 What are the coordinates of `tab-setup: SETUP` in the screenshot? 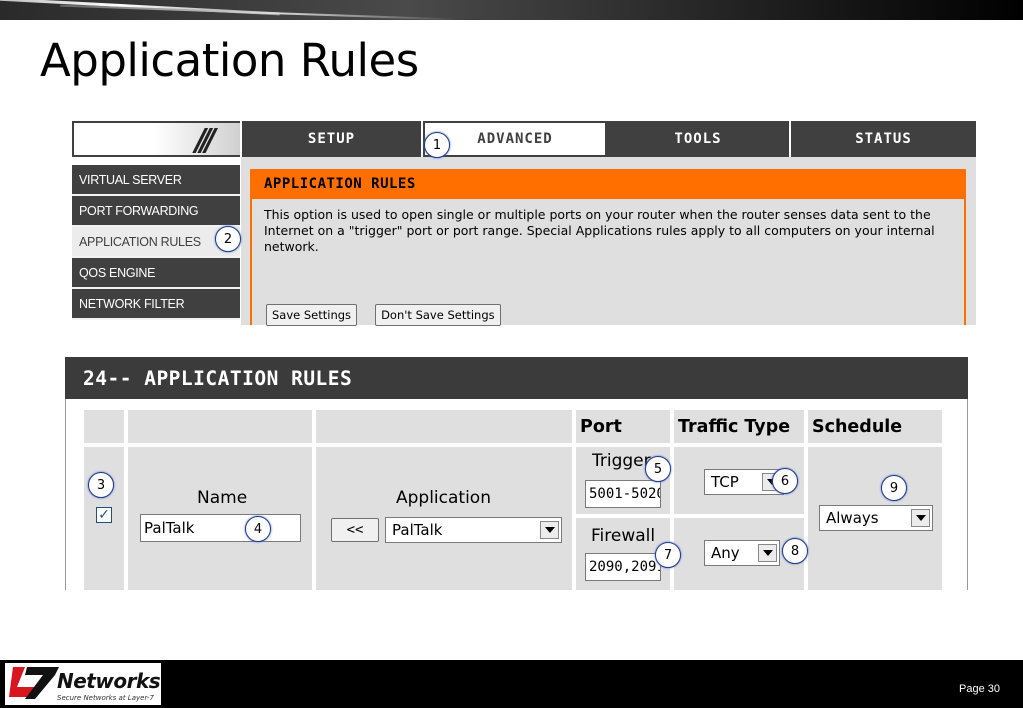 It's located at (332, 139).